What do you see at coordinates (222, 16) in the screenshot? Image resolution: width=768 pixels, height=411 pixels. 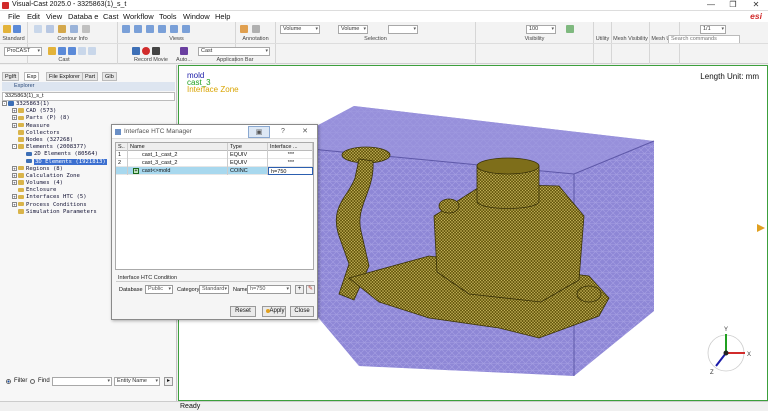 I see `menu-help: Help` at bounding box center [222, 16].